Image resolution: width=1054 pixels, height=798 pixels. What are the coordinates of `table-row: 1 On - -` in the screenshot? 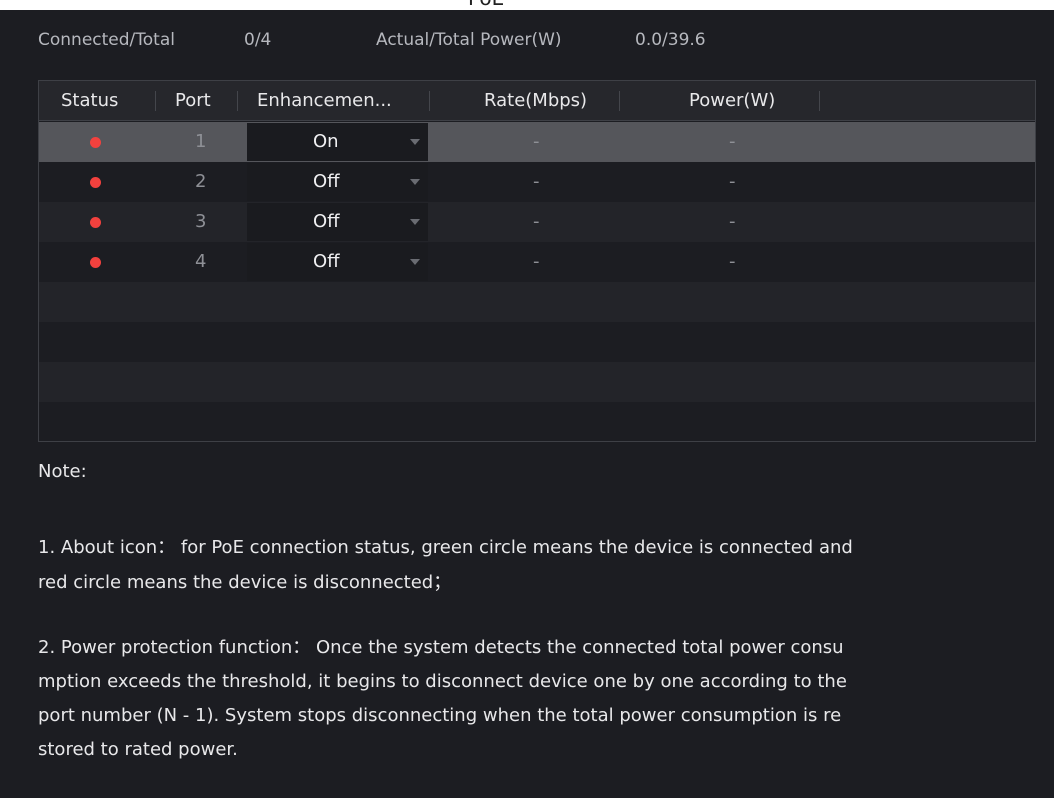 It's located at (537, 142).